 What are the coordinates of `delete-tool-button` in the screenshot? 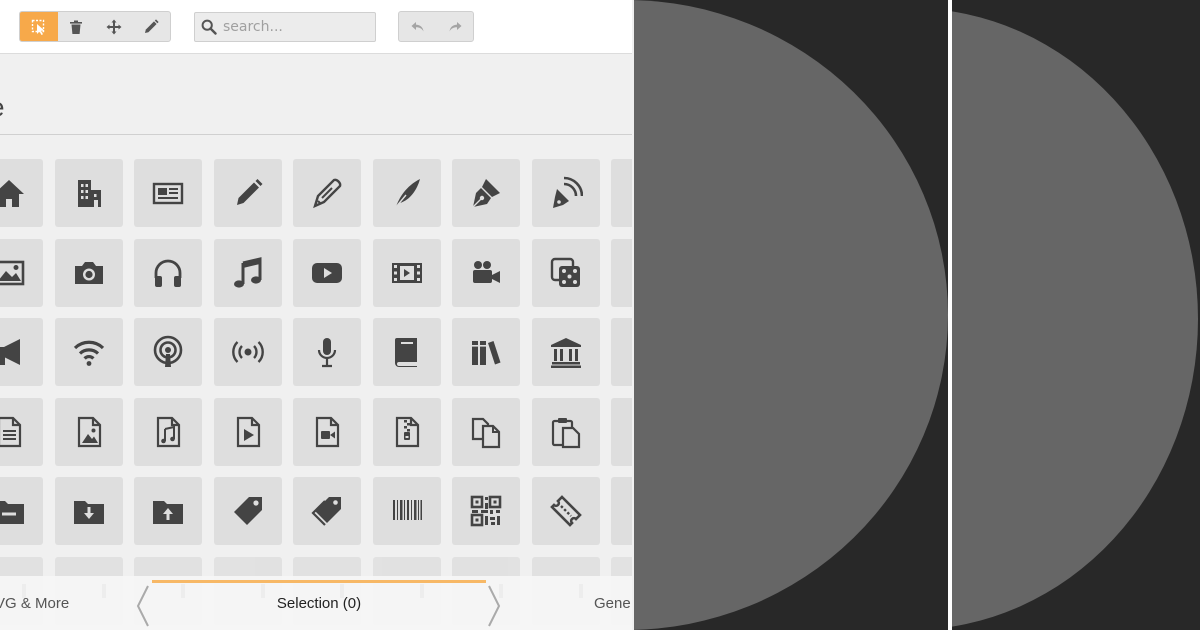 It's located at (77, 26).